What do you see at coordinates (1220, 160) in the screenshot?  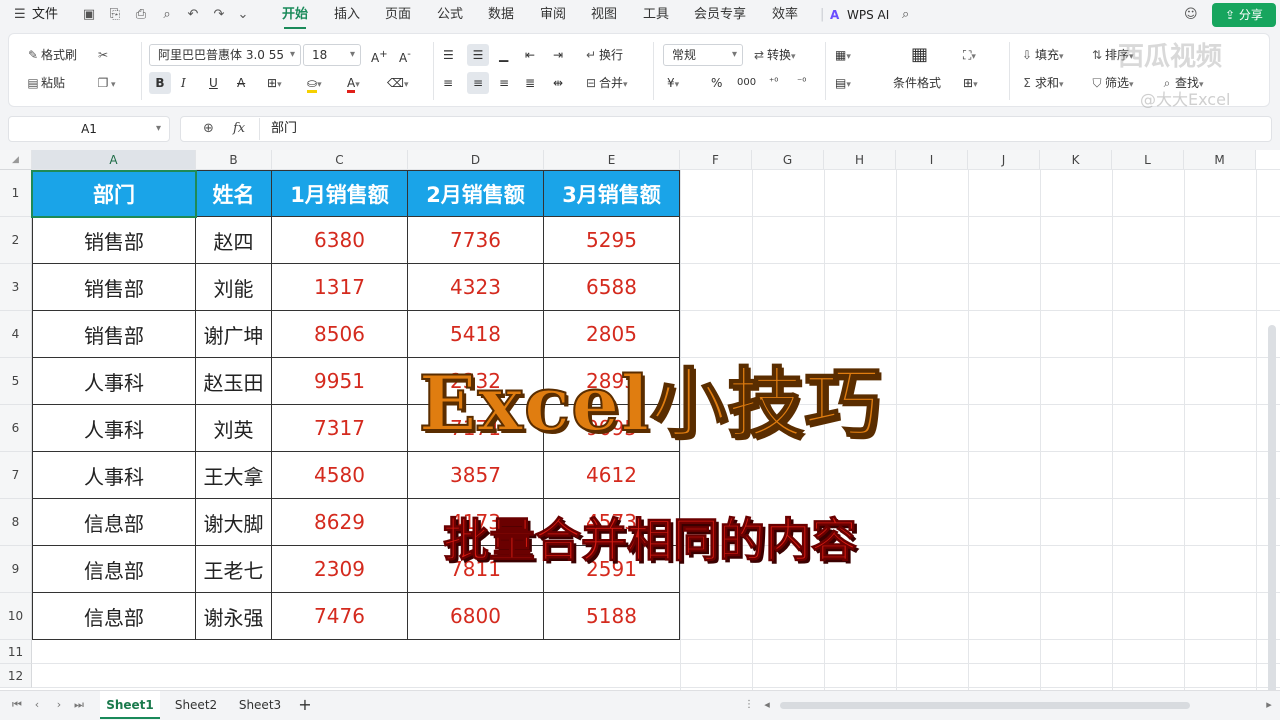 I see `column-header-m: M` at bounding box center [1220, 160].